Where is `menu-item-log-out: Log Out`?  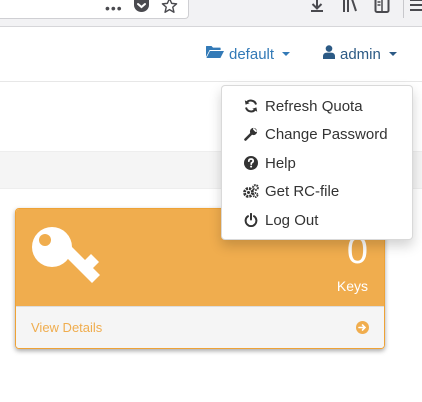
menu-item-log-out: Log Out is located at coordinates (317, 220).